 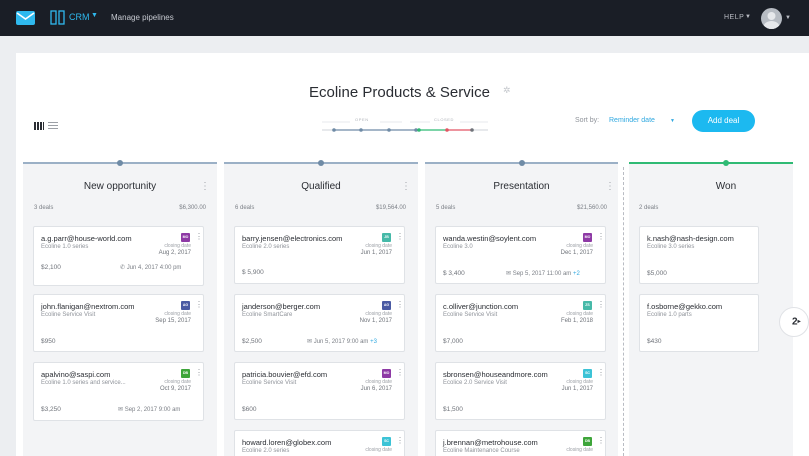 What do you see at coordinates (386, 305) in the screenshot?
I see `owner-badge: AG` at bounding box center [386, 305].